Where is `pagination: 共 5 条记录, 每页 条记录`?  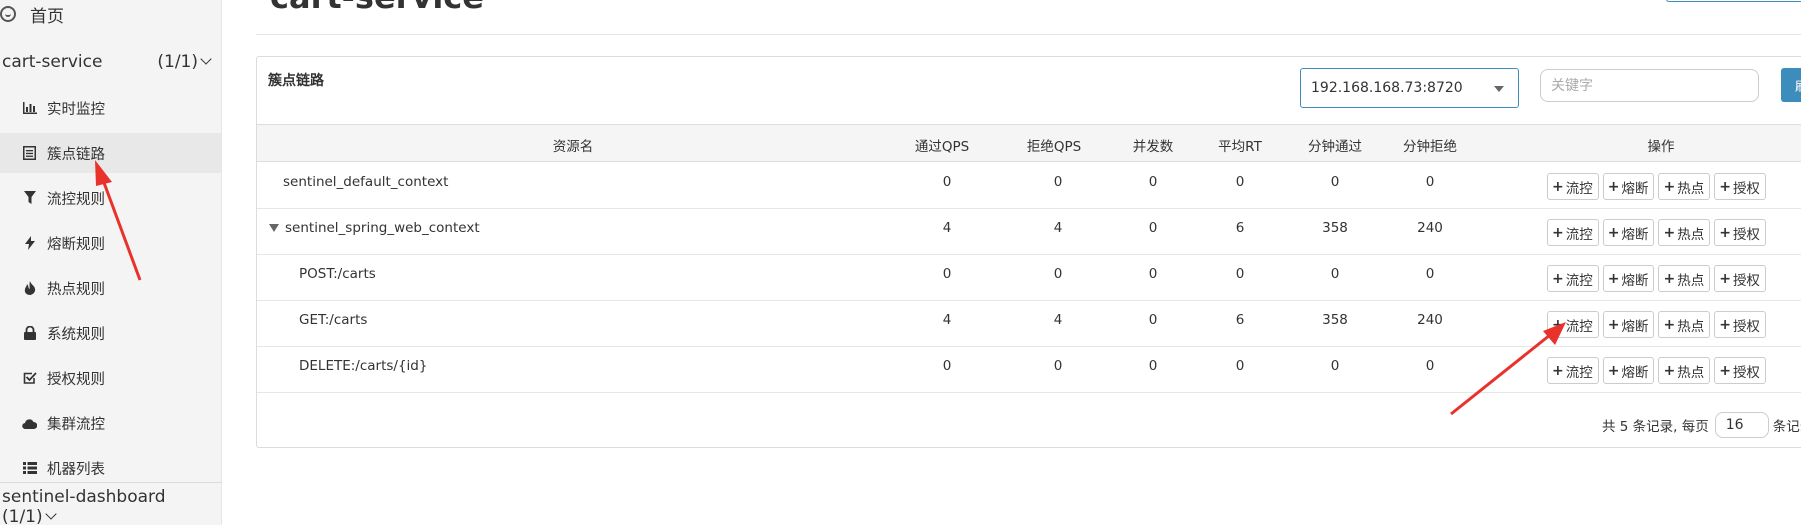 pagination: 共 5 条记录, 每页 条记录 is located at coordinates (1701, 425).